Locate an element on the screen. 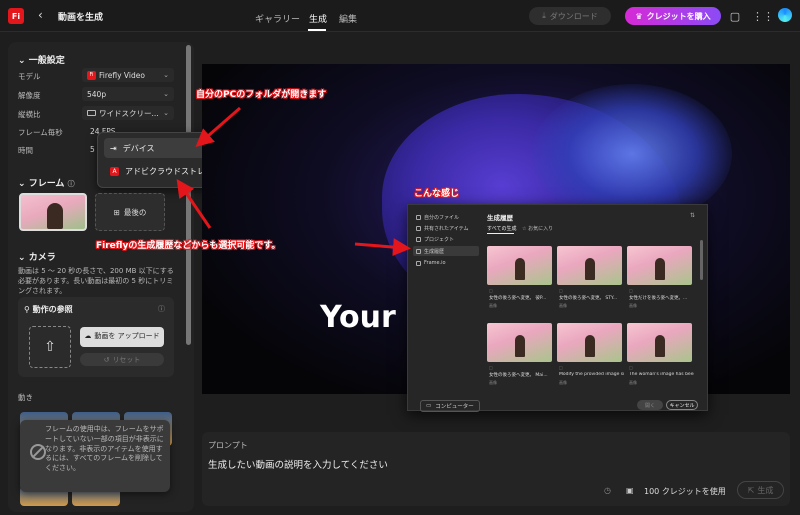 The width and height of the screenshot is (800, 515). prompt-input: 生成したい動画の説明を入力してください is located at coordinates (298, 464).